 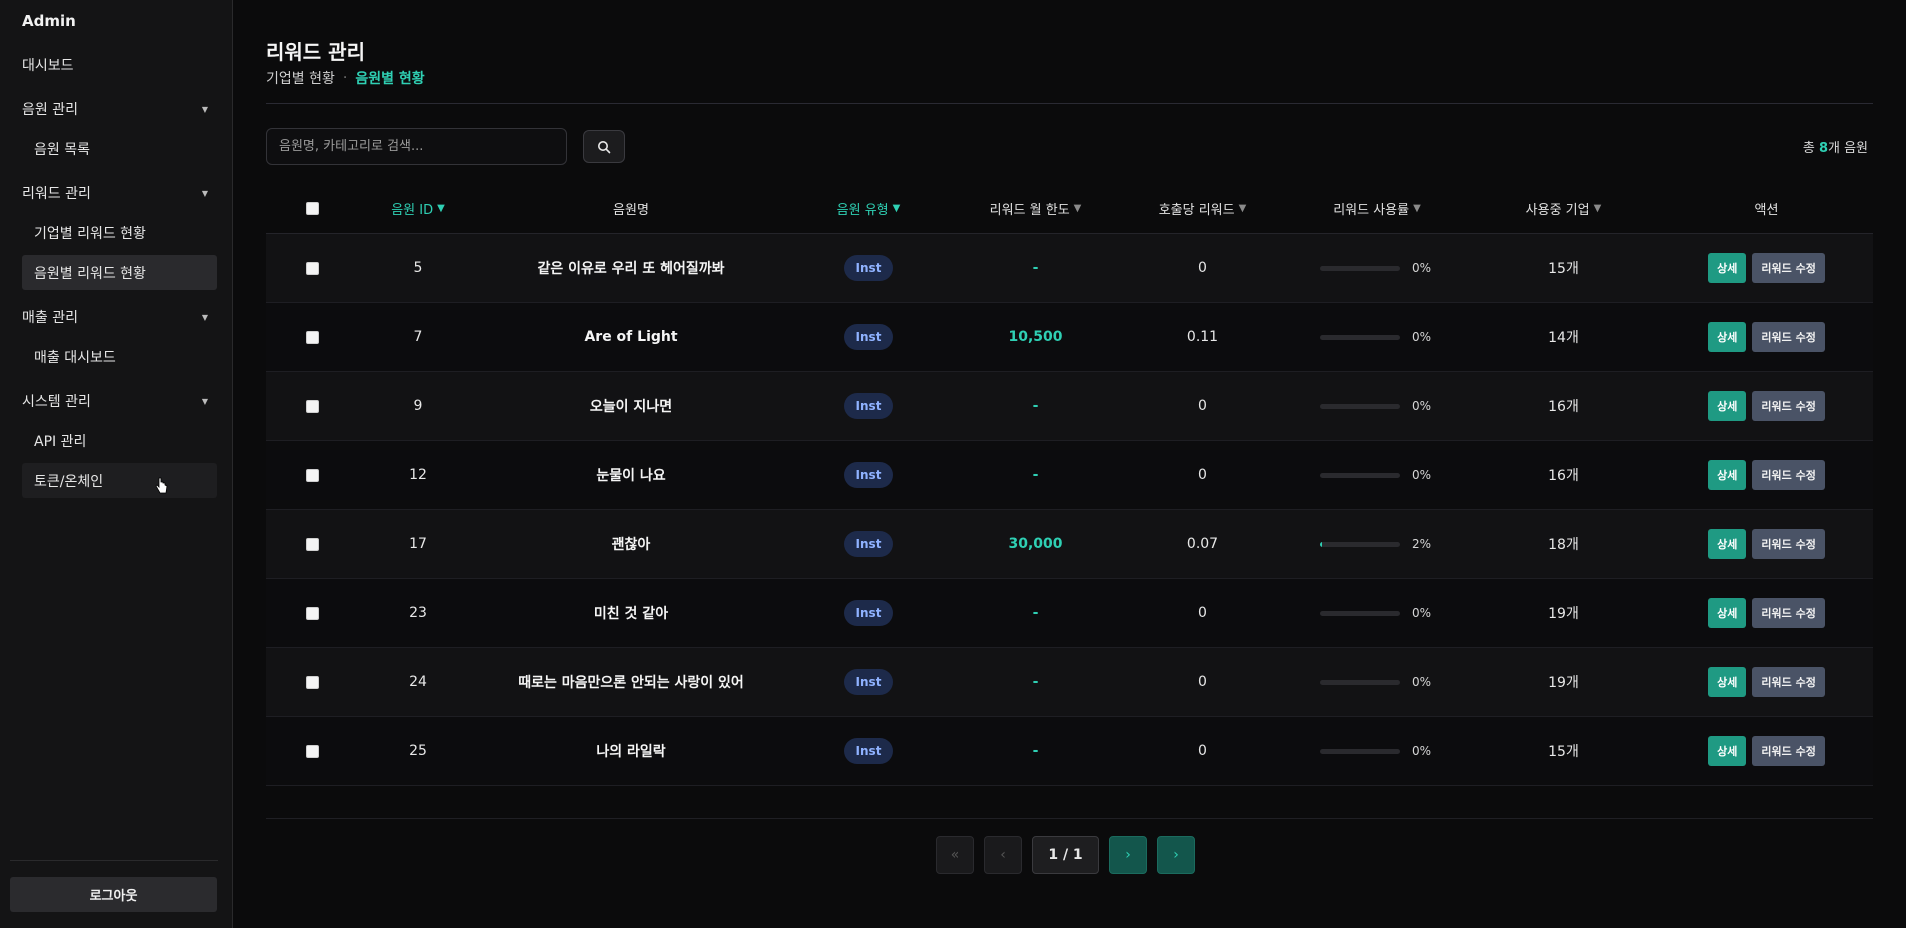 I want to click on type-badge: Inst, so click(x=868, y=406).